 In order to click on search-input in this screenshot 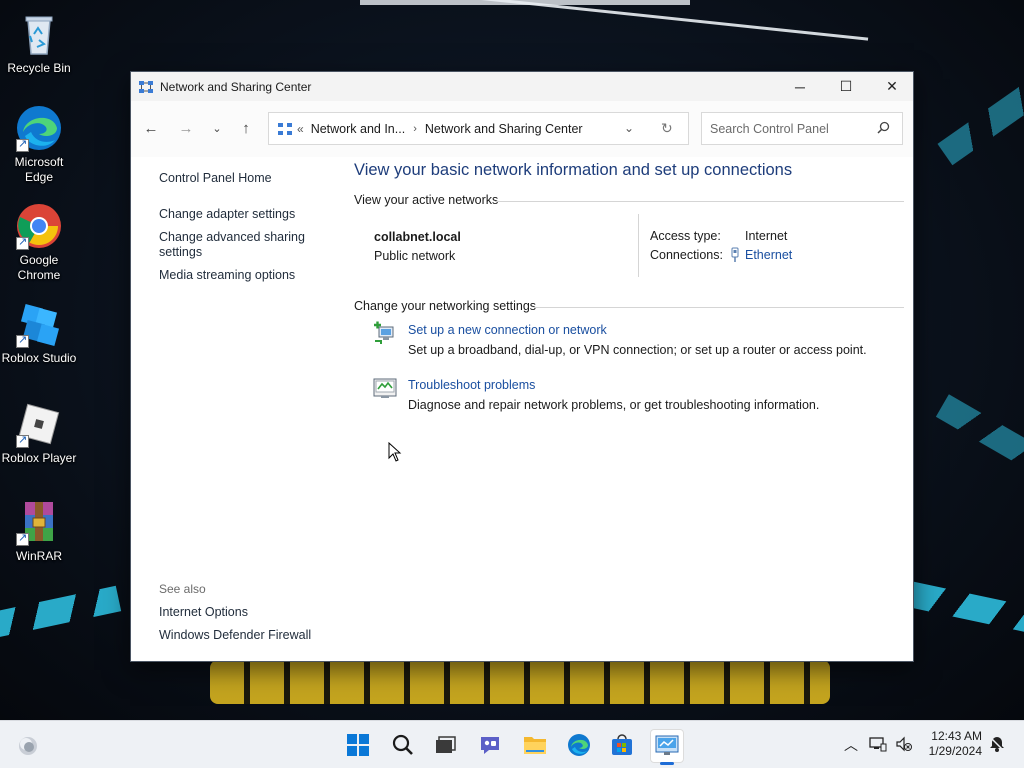, I will do `click(790, 128)`.